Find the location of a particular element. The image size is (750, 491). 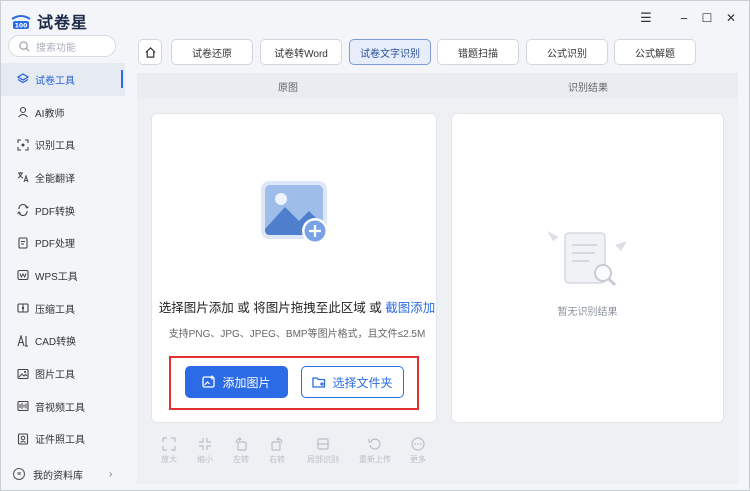

more-icon is located at coordinates (418, 444).